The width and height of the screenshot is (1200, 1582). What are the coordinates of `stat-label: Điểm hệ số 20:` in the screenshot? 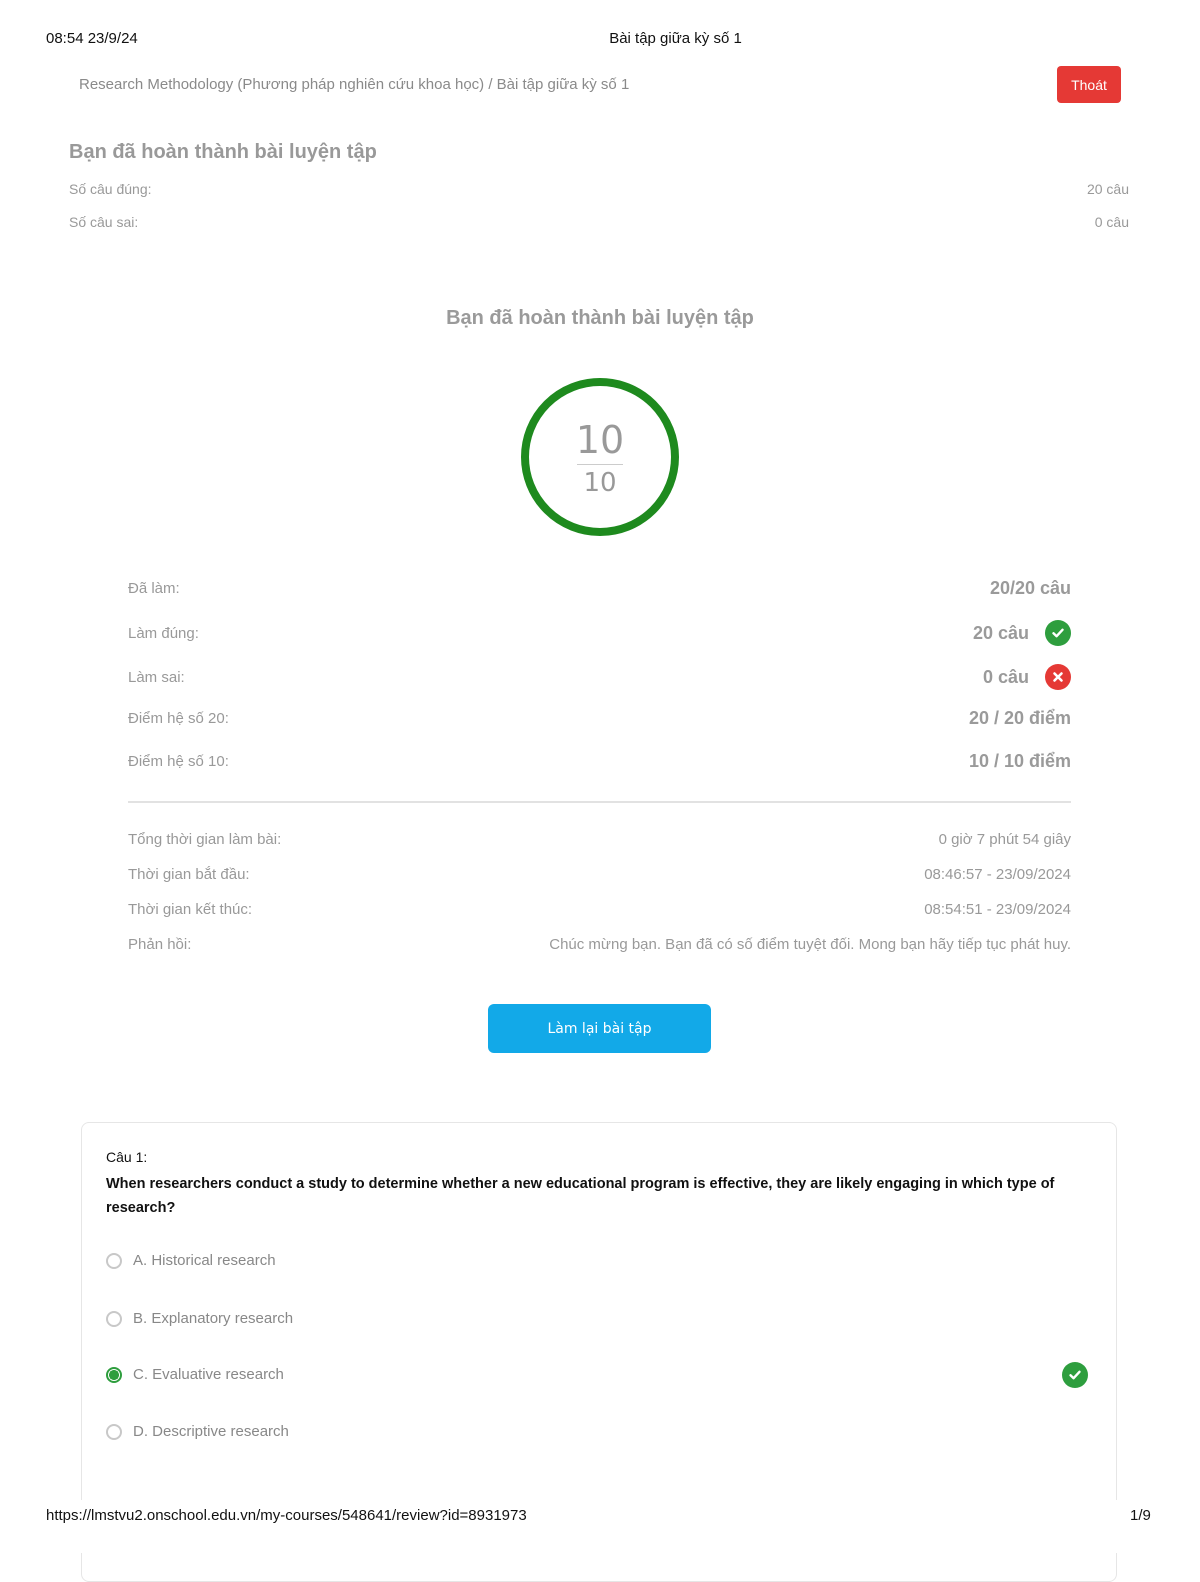 It's located at (178, 718).